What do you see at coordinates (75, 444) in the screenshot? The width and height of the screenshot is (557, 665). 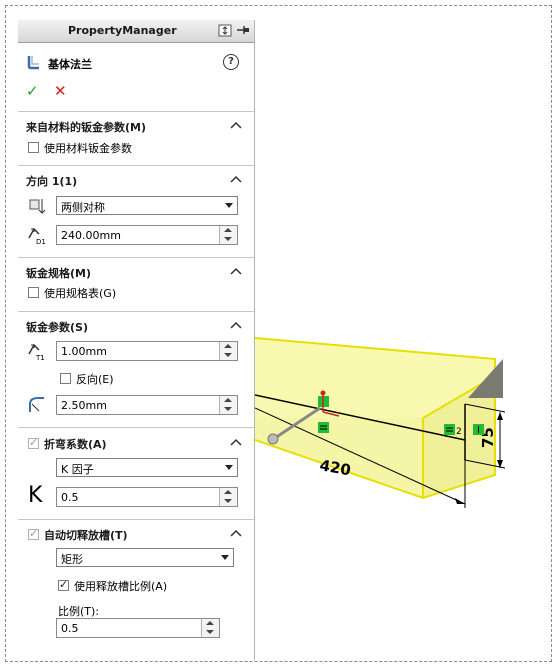 I see `section-title-bend-allowance: 折弯系数(A)` at bounding box center [75, 444].